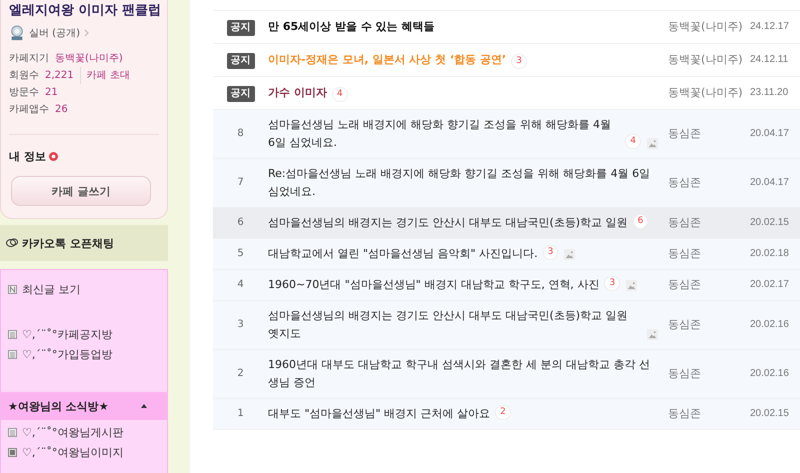  I want to click on post-row: 2 1960년대 대부도 대남학교 학구내 섬색시와 결혼한 세 분의 대남학교 총각 선생님 증언 동심존 20.02.16, so click(506, 374).